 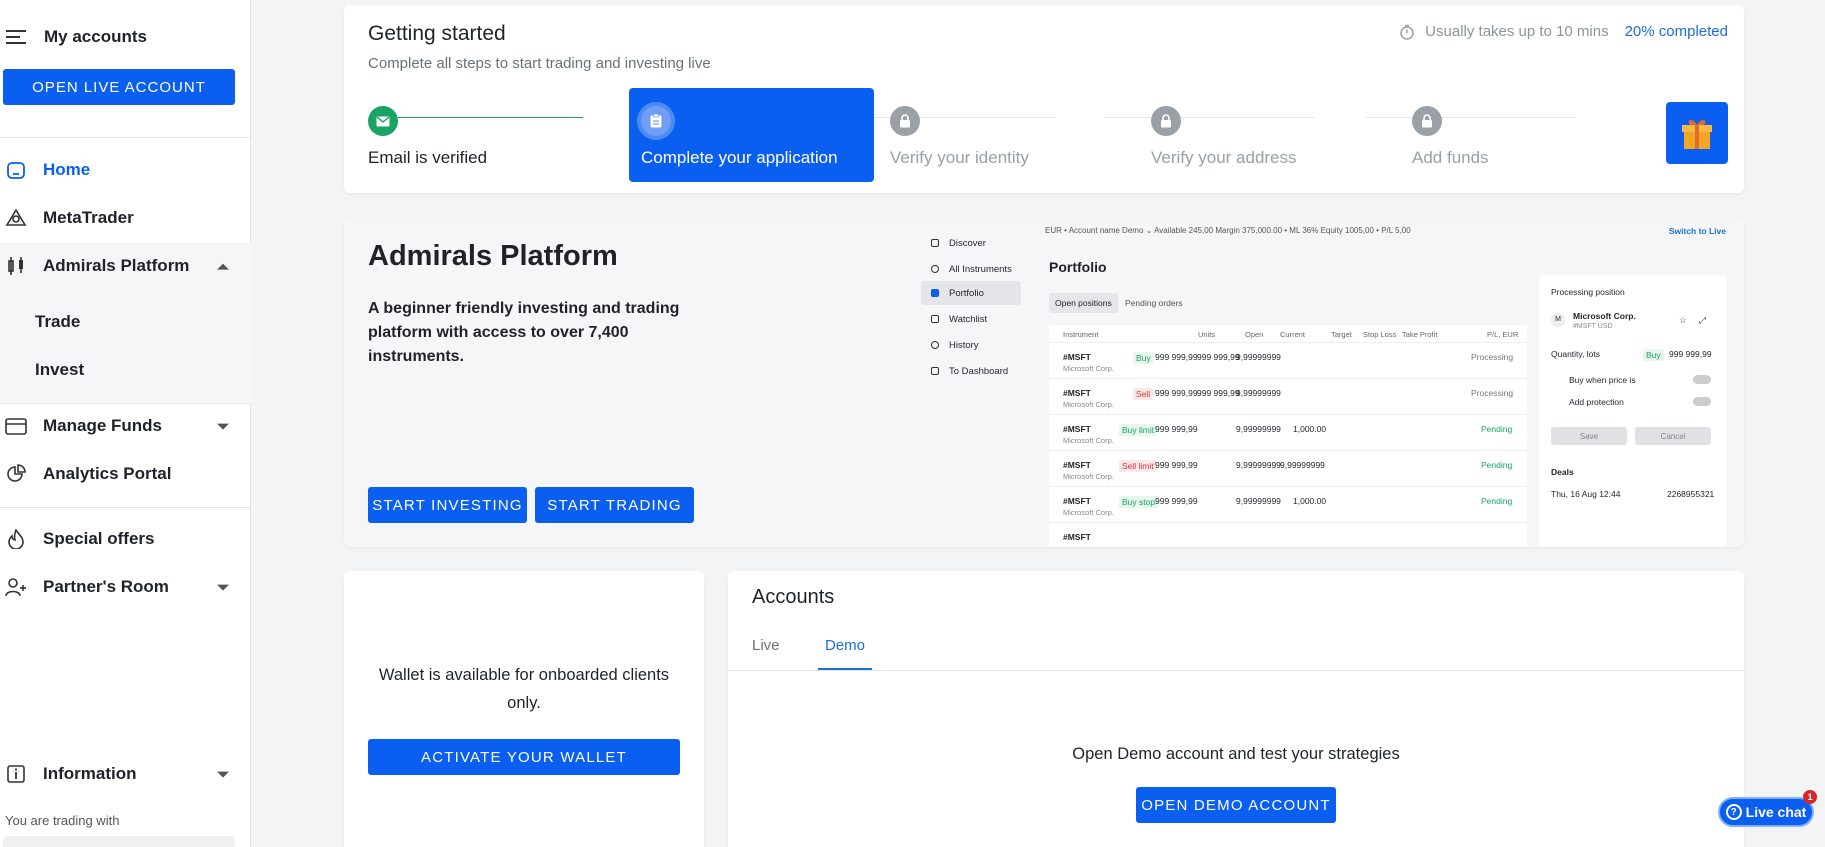 What do you see at coordinates (1293, 334) in the screenshot?
I see `preview-col: Current` at bounding box center [1293, 334].